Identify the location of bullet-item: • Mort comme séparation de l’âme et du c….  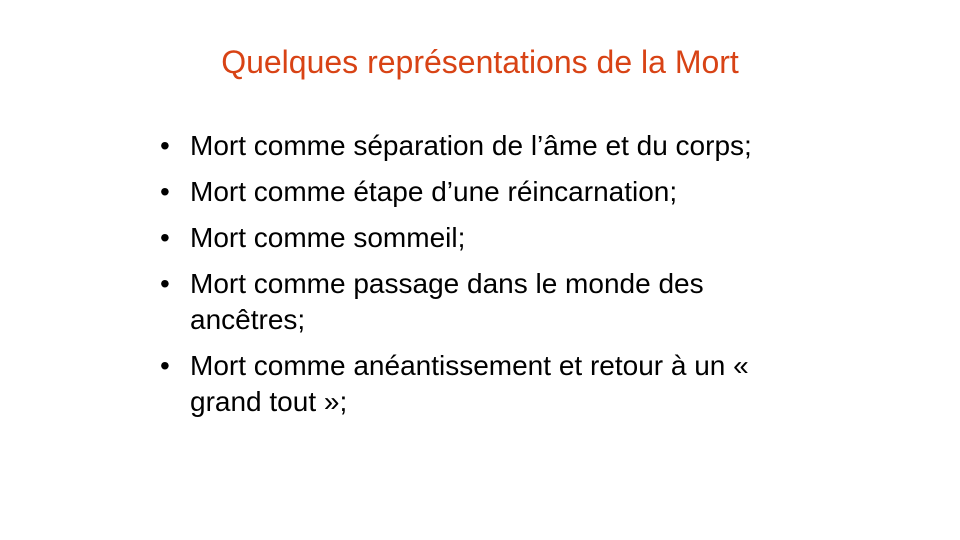
(480, 146).